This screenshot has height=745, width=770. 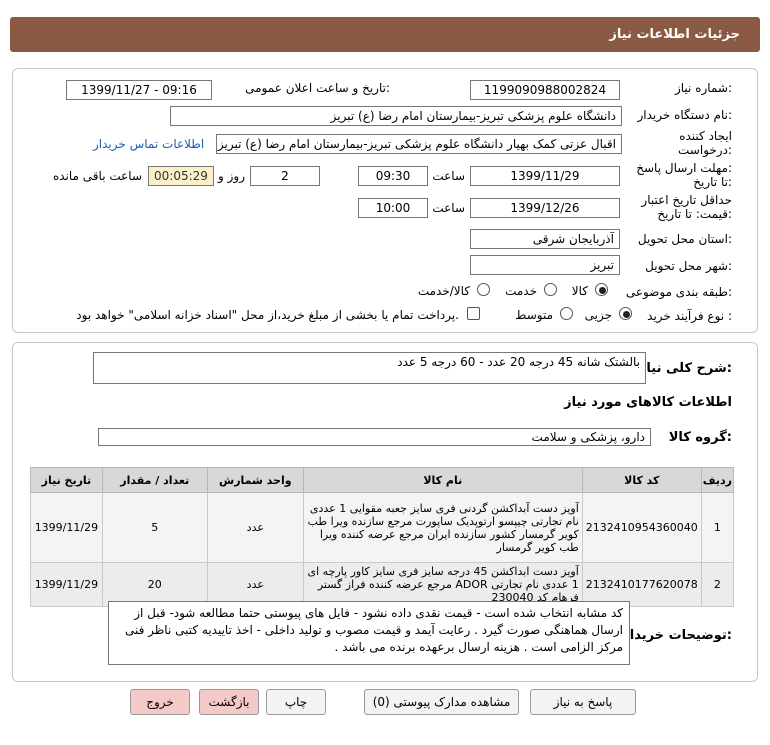 I want to click on province-label: استان محل تحویل:, so click(x=684, y=239).